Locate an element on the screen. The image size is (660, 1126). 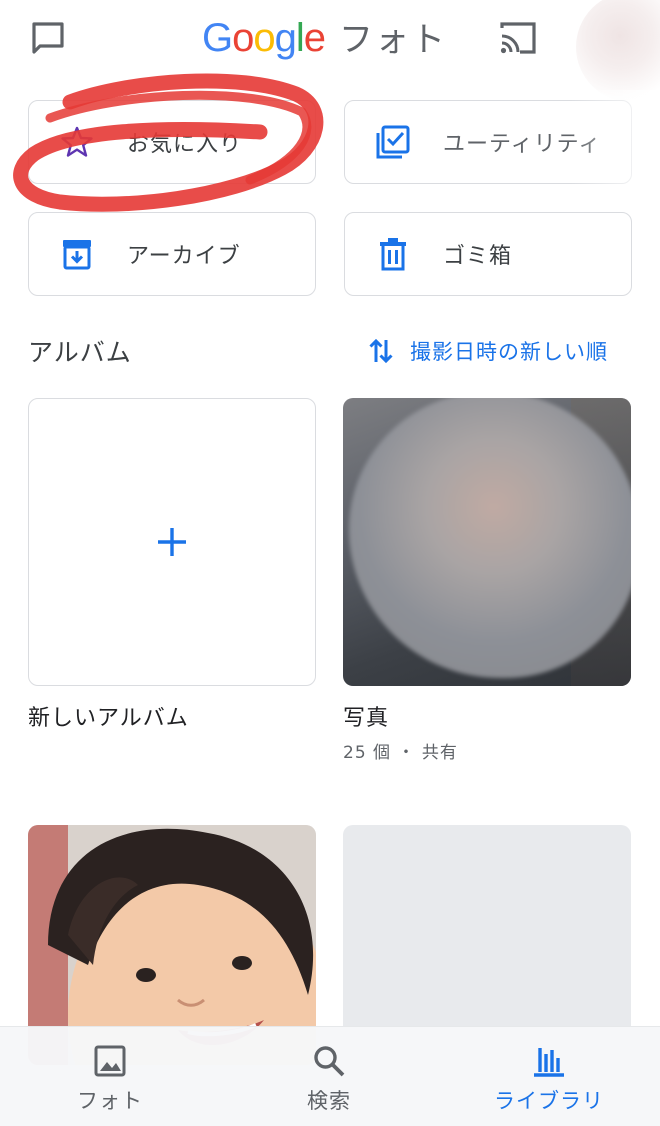
bottom-navigation: フォト 検索 ライブラリ is located at coordinates (330, 1076).